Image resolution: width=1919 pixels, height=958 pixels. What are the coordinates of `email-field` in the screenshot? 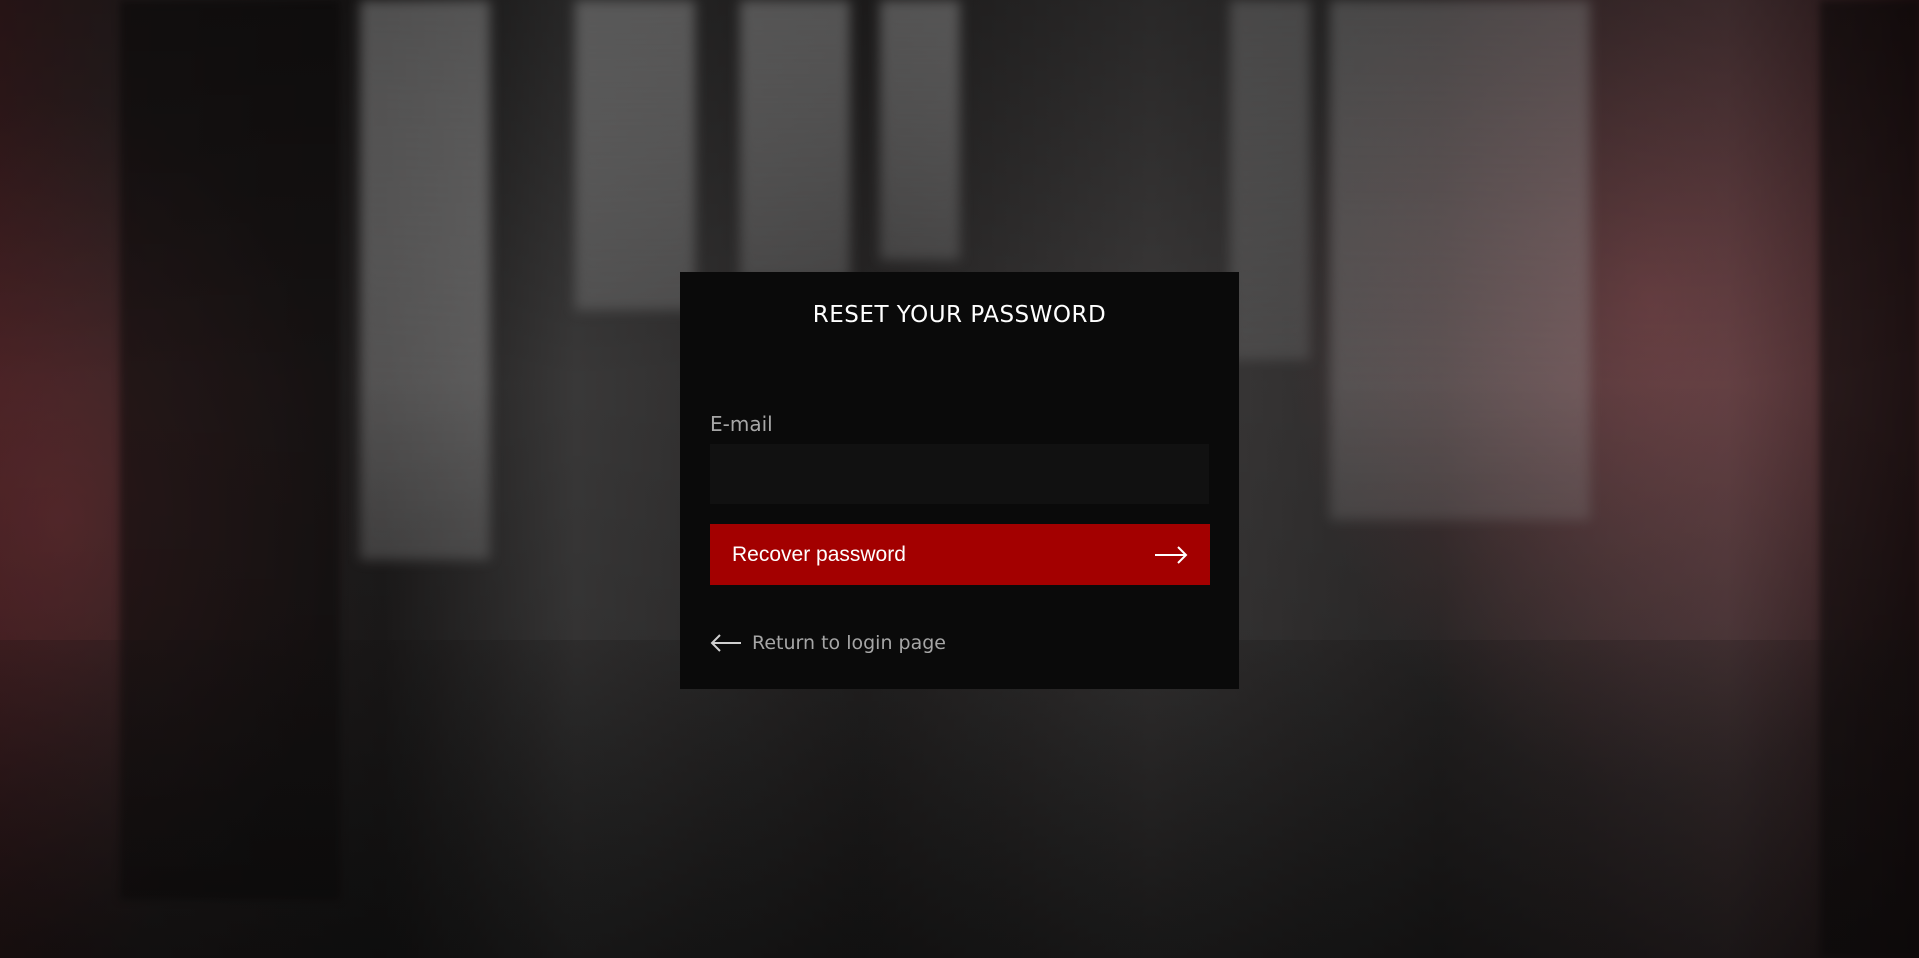 It's located at (959, 474).